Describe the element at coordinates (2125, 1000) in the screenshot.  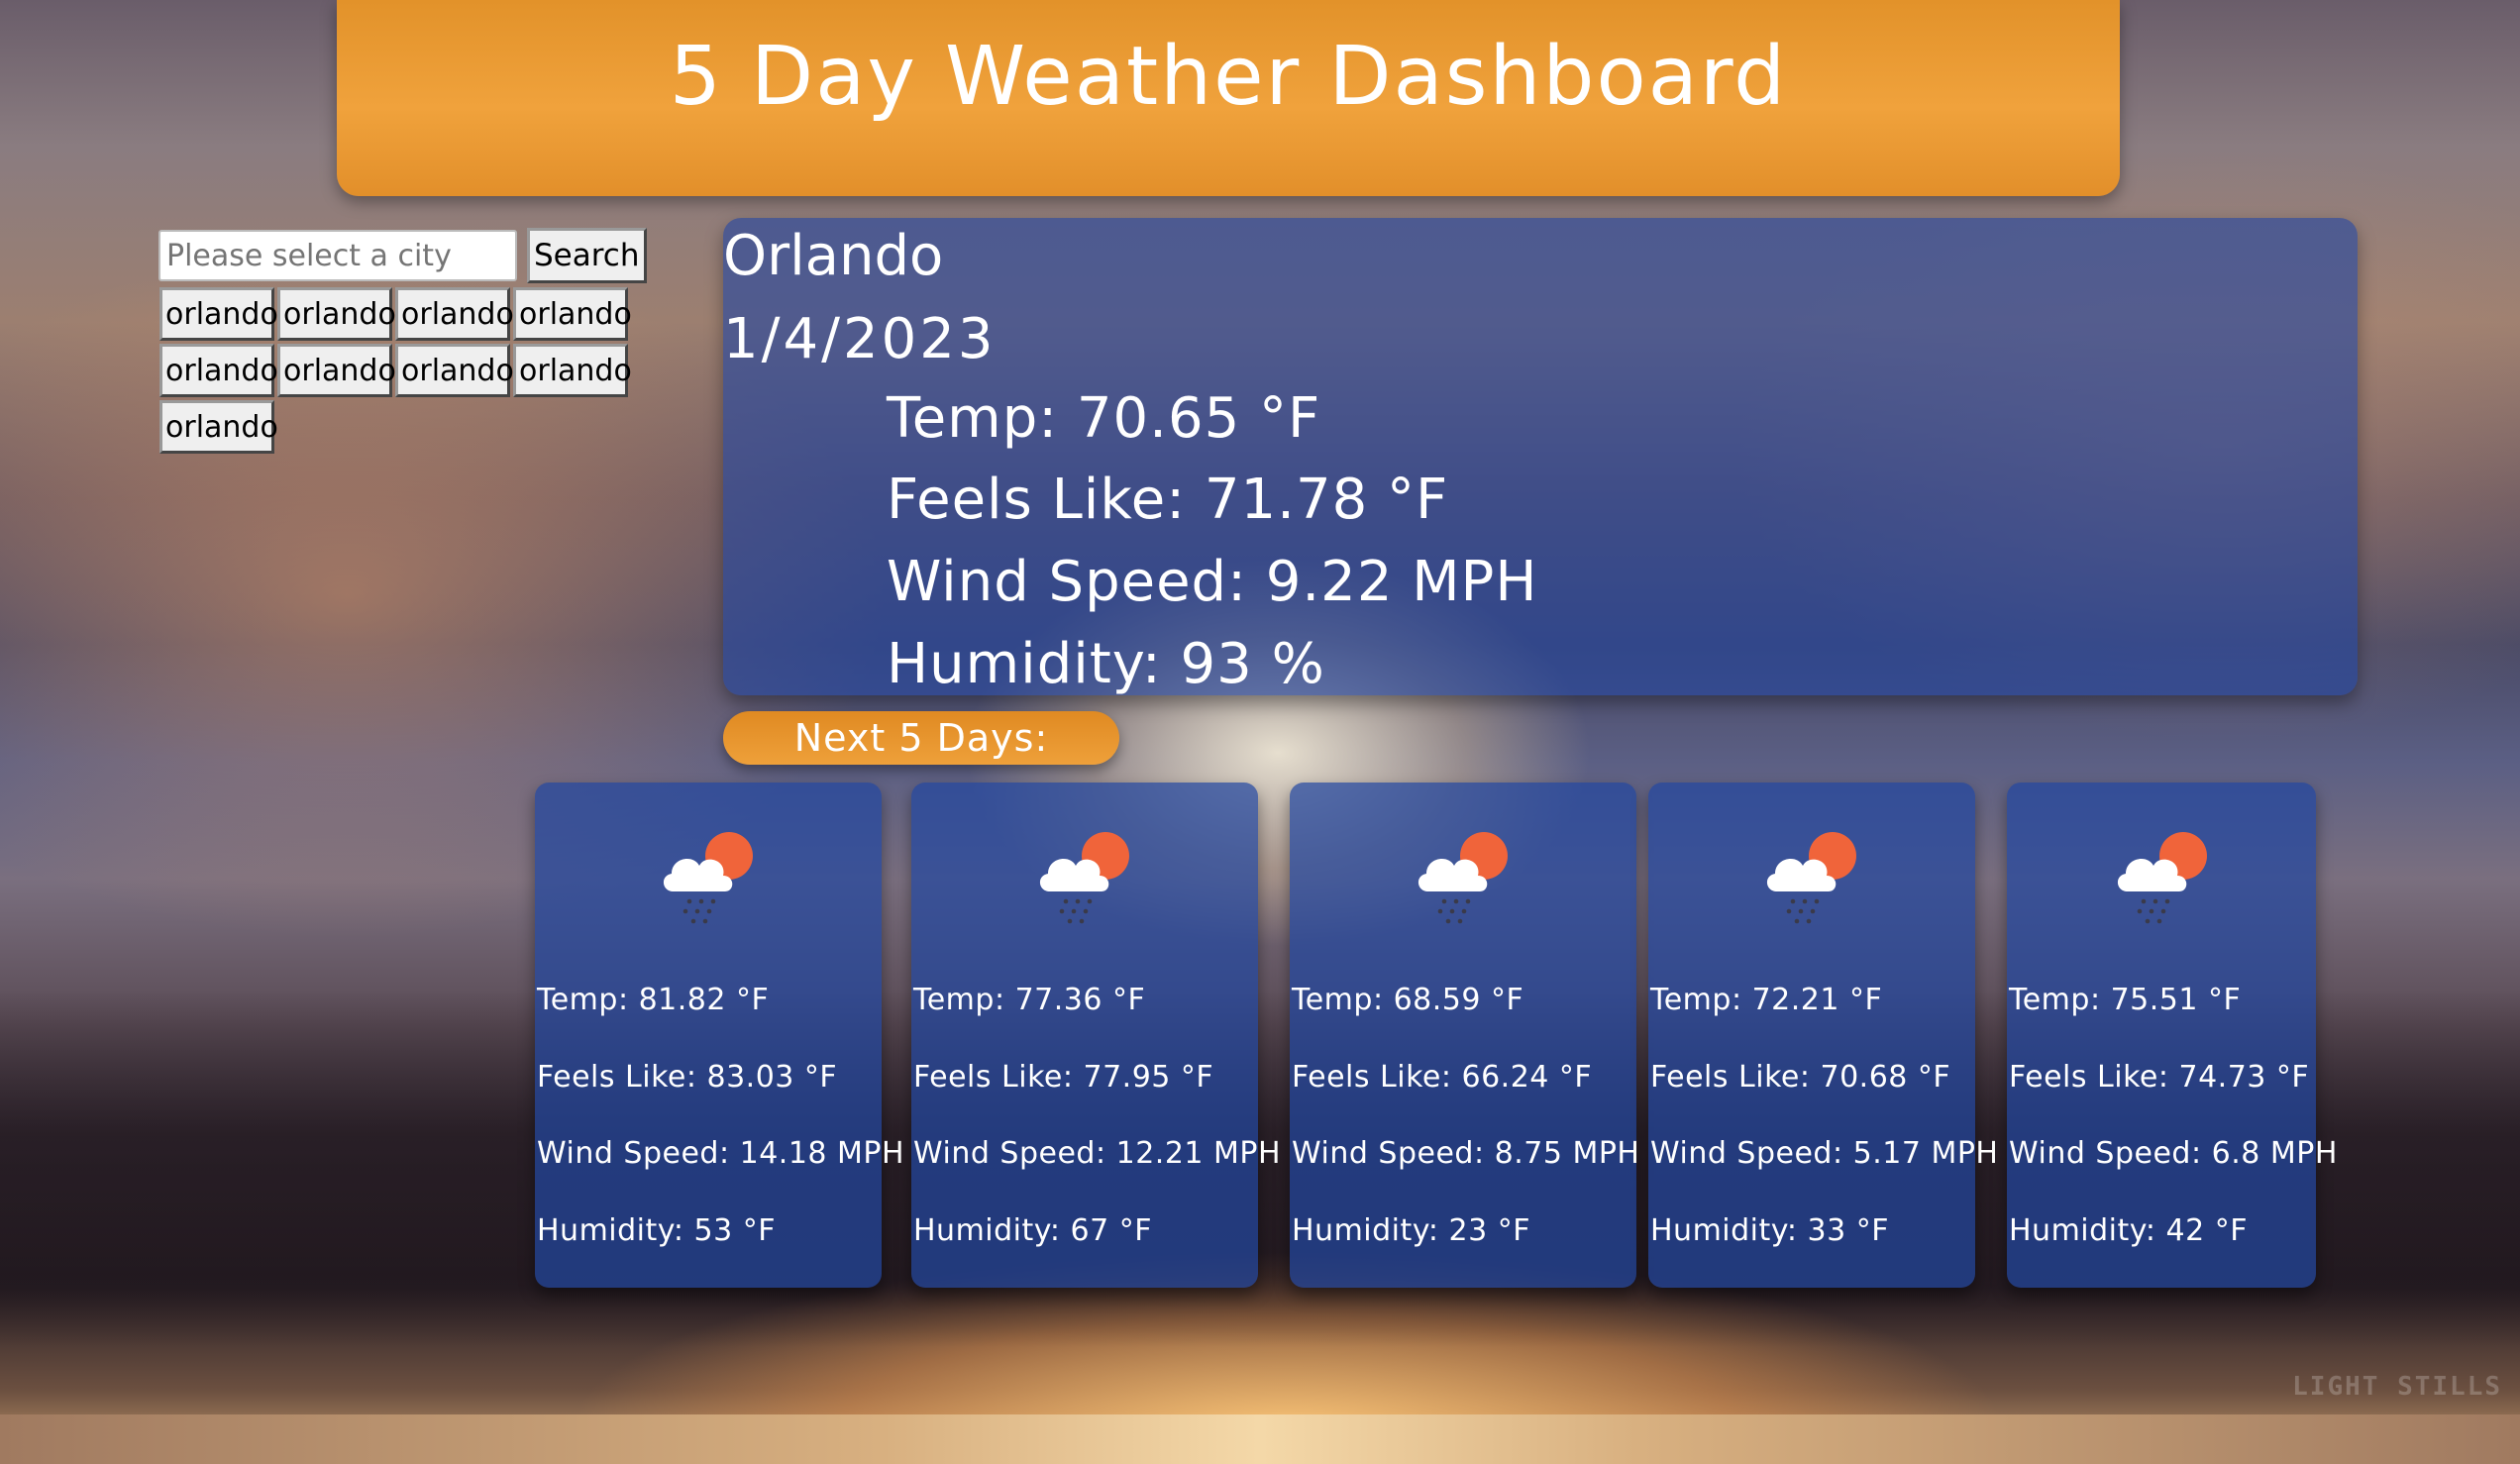
I see `forecast-temp: Temp: 75.51 °F` at that location.